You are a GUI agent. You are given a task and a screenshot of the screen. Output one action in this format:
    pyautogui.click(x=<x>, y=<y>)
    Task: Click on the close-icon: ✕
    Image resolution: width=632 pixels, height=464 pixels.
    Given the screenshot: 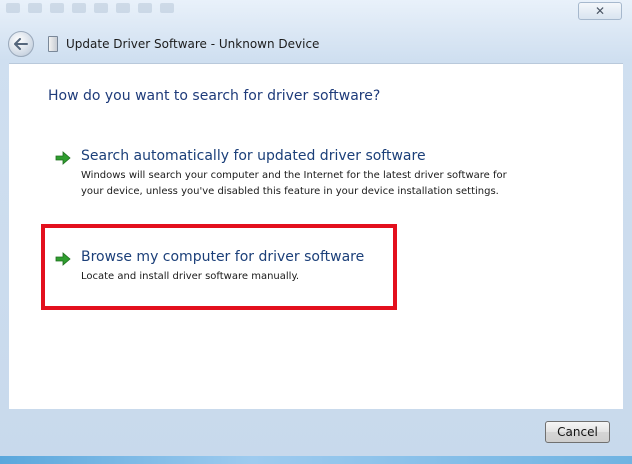 What is the action you would take?
    pyautogui.click(x=600, y=11)
    